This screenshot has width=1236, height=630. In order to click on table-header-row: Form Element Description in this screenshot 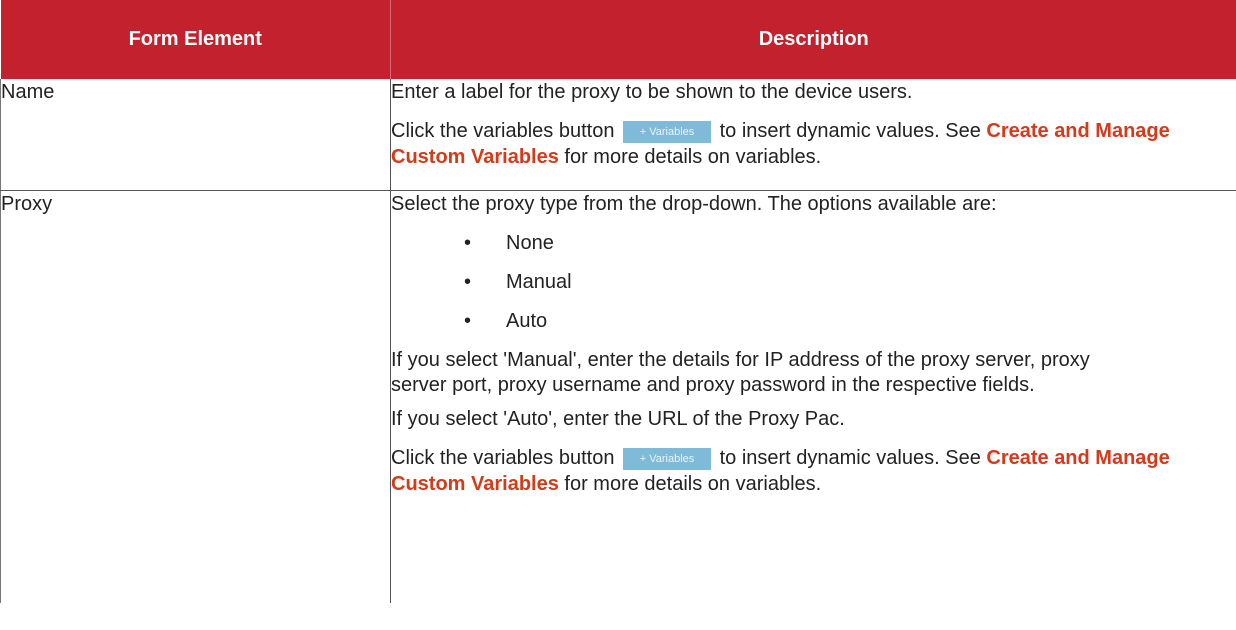, I will do `click(618, 39)`.